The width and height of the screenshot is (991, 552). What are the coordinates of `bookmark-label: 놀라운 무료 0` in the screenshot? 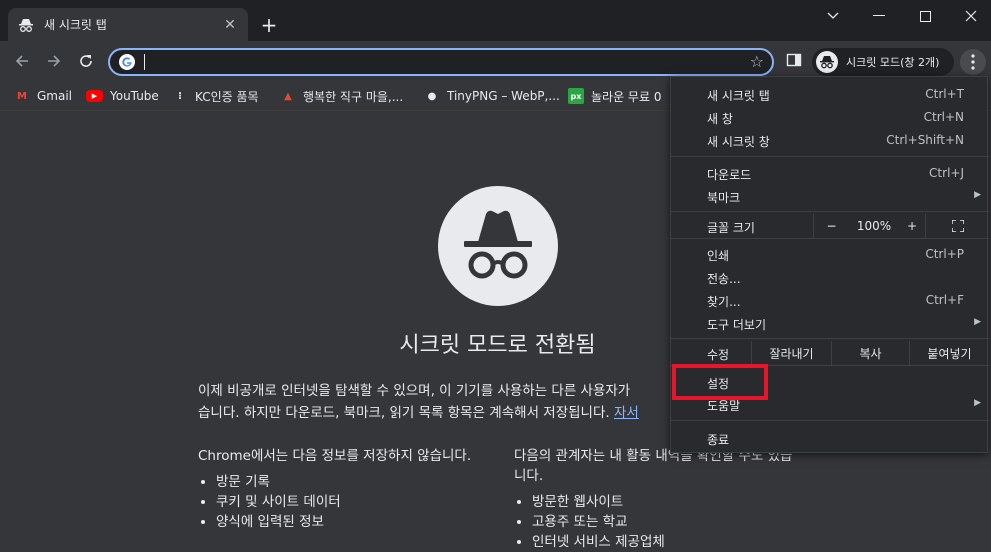 It's located at (626, 96).